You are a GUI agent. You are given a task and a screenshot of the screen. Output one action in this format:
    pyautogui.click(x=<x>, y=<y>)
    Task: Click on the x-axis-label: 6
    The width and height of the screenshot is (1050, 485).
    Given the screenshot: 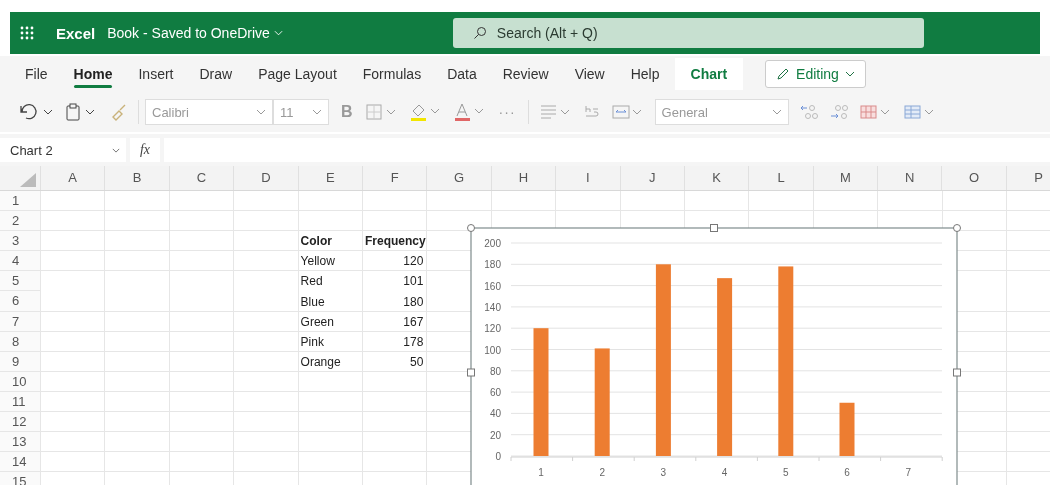 What is the action you would take?
    pyautogui.click(x=847, y=472)
    